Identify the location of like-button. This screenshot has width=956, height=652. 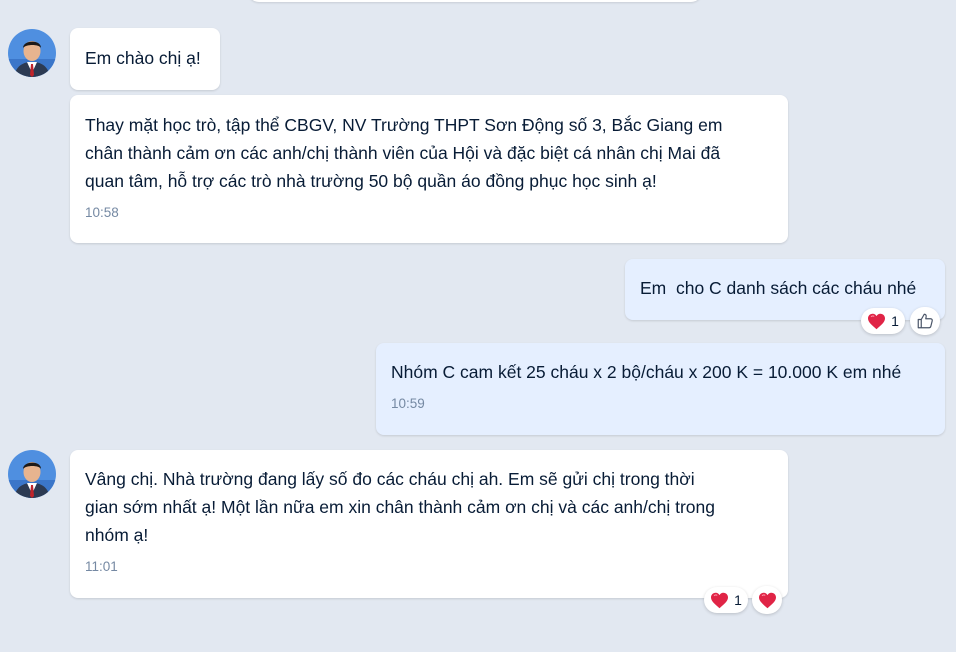
(925, 321).